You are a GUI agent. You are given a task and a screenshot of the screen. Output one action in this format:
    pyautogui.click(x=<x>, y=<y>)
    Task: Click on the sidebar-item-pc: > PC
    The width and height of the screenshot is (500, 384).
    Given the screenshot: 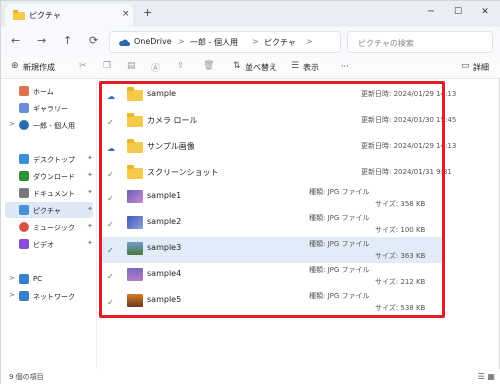 What is the action you would take?
    pyautogui.click(x=49, y=279)
    